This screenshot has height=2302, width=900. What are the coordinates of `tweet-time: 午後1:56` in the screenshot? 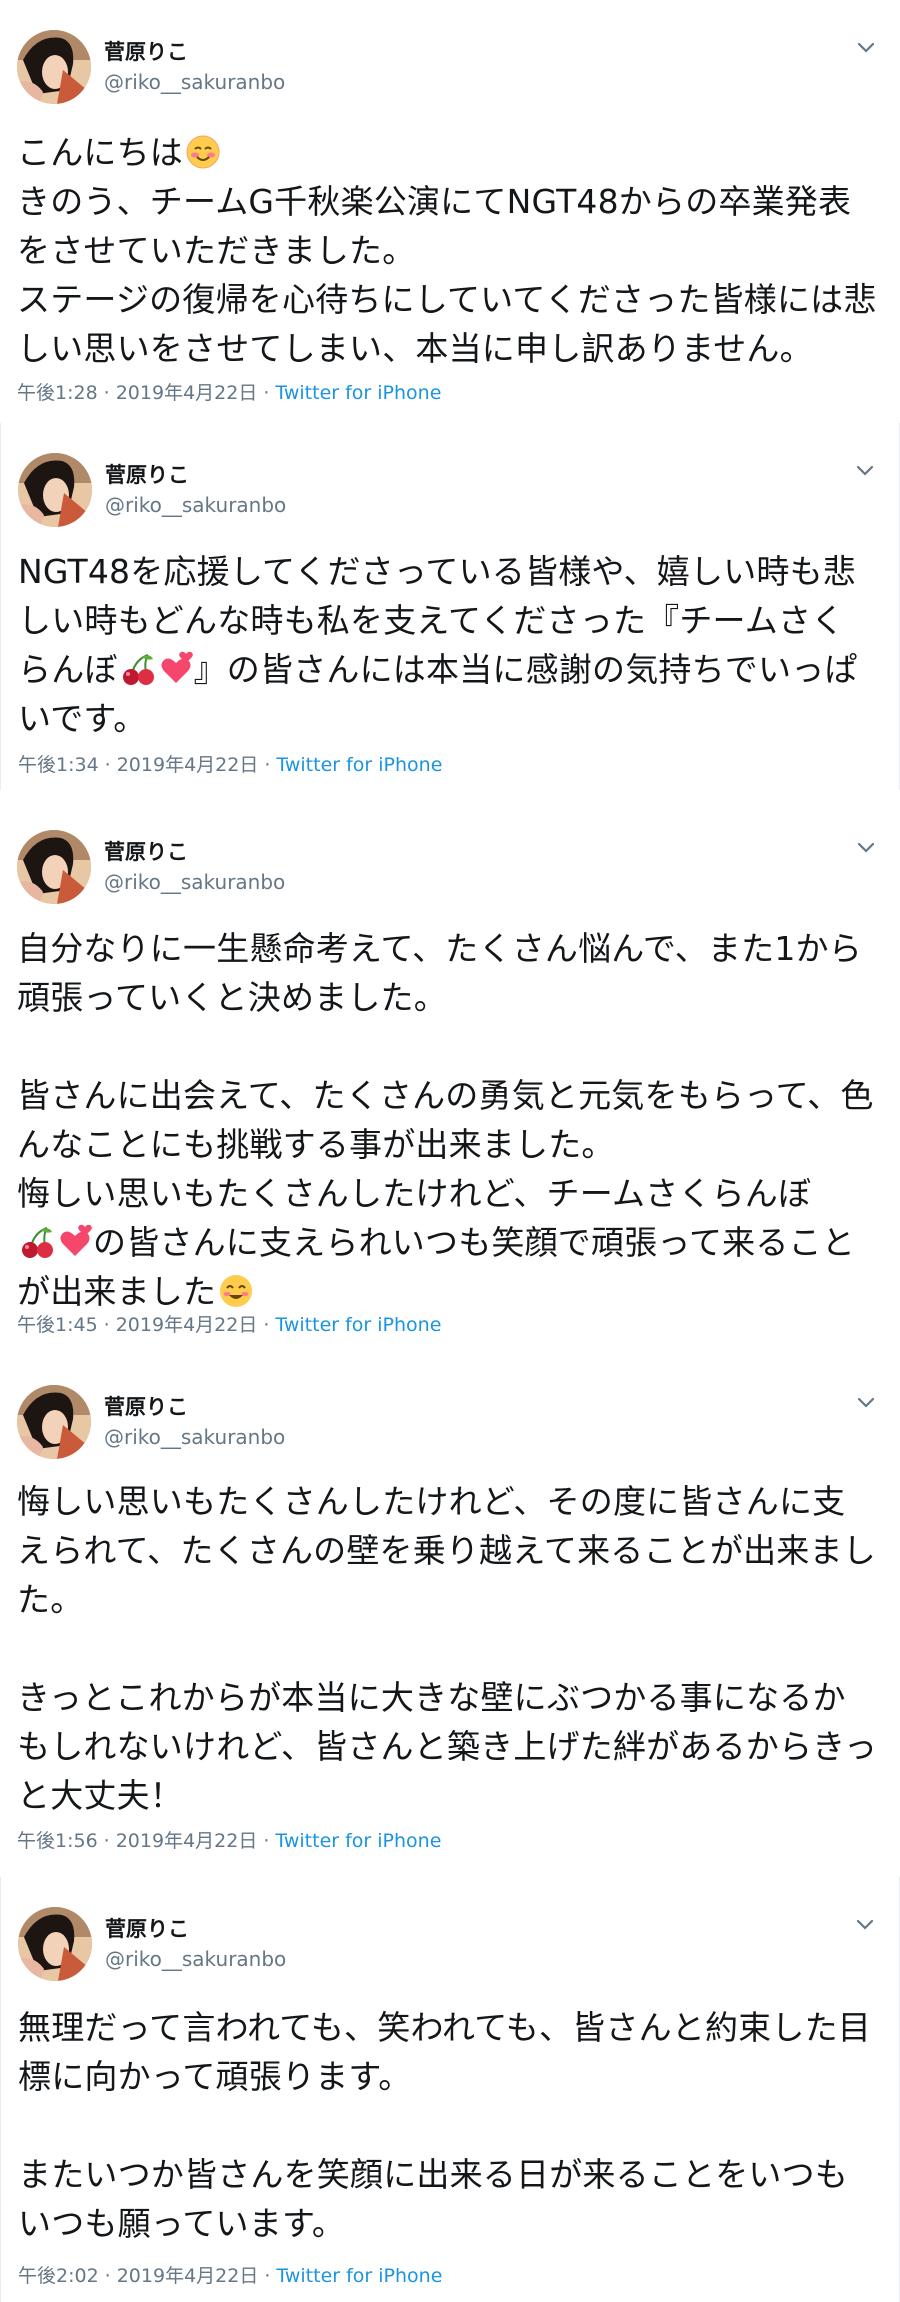 It's located at (57, 1841).